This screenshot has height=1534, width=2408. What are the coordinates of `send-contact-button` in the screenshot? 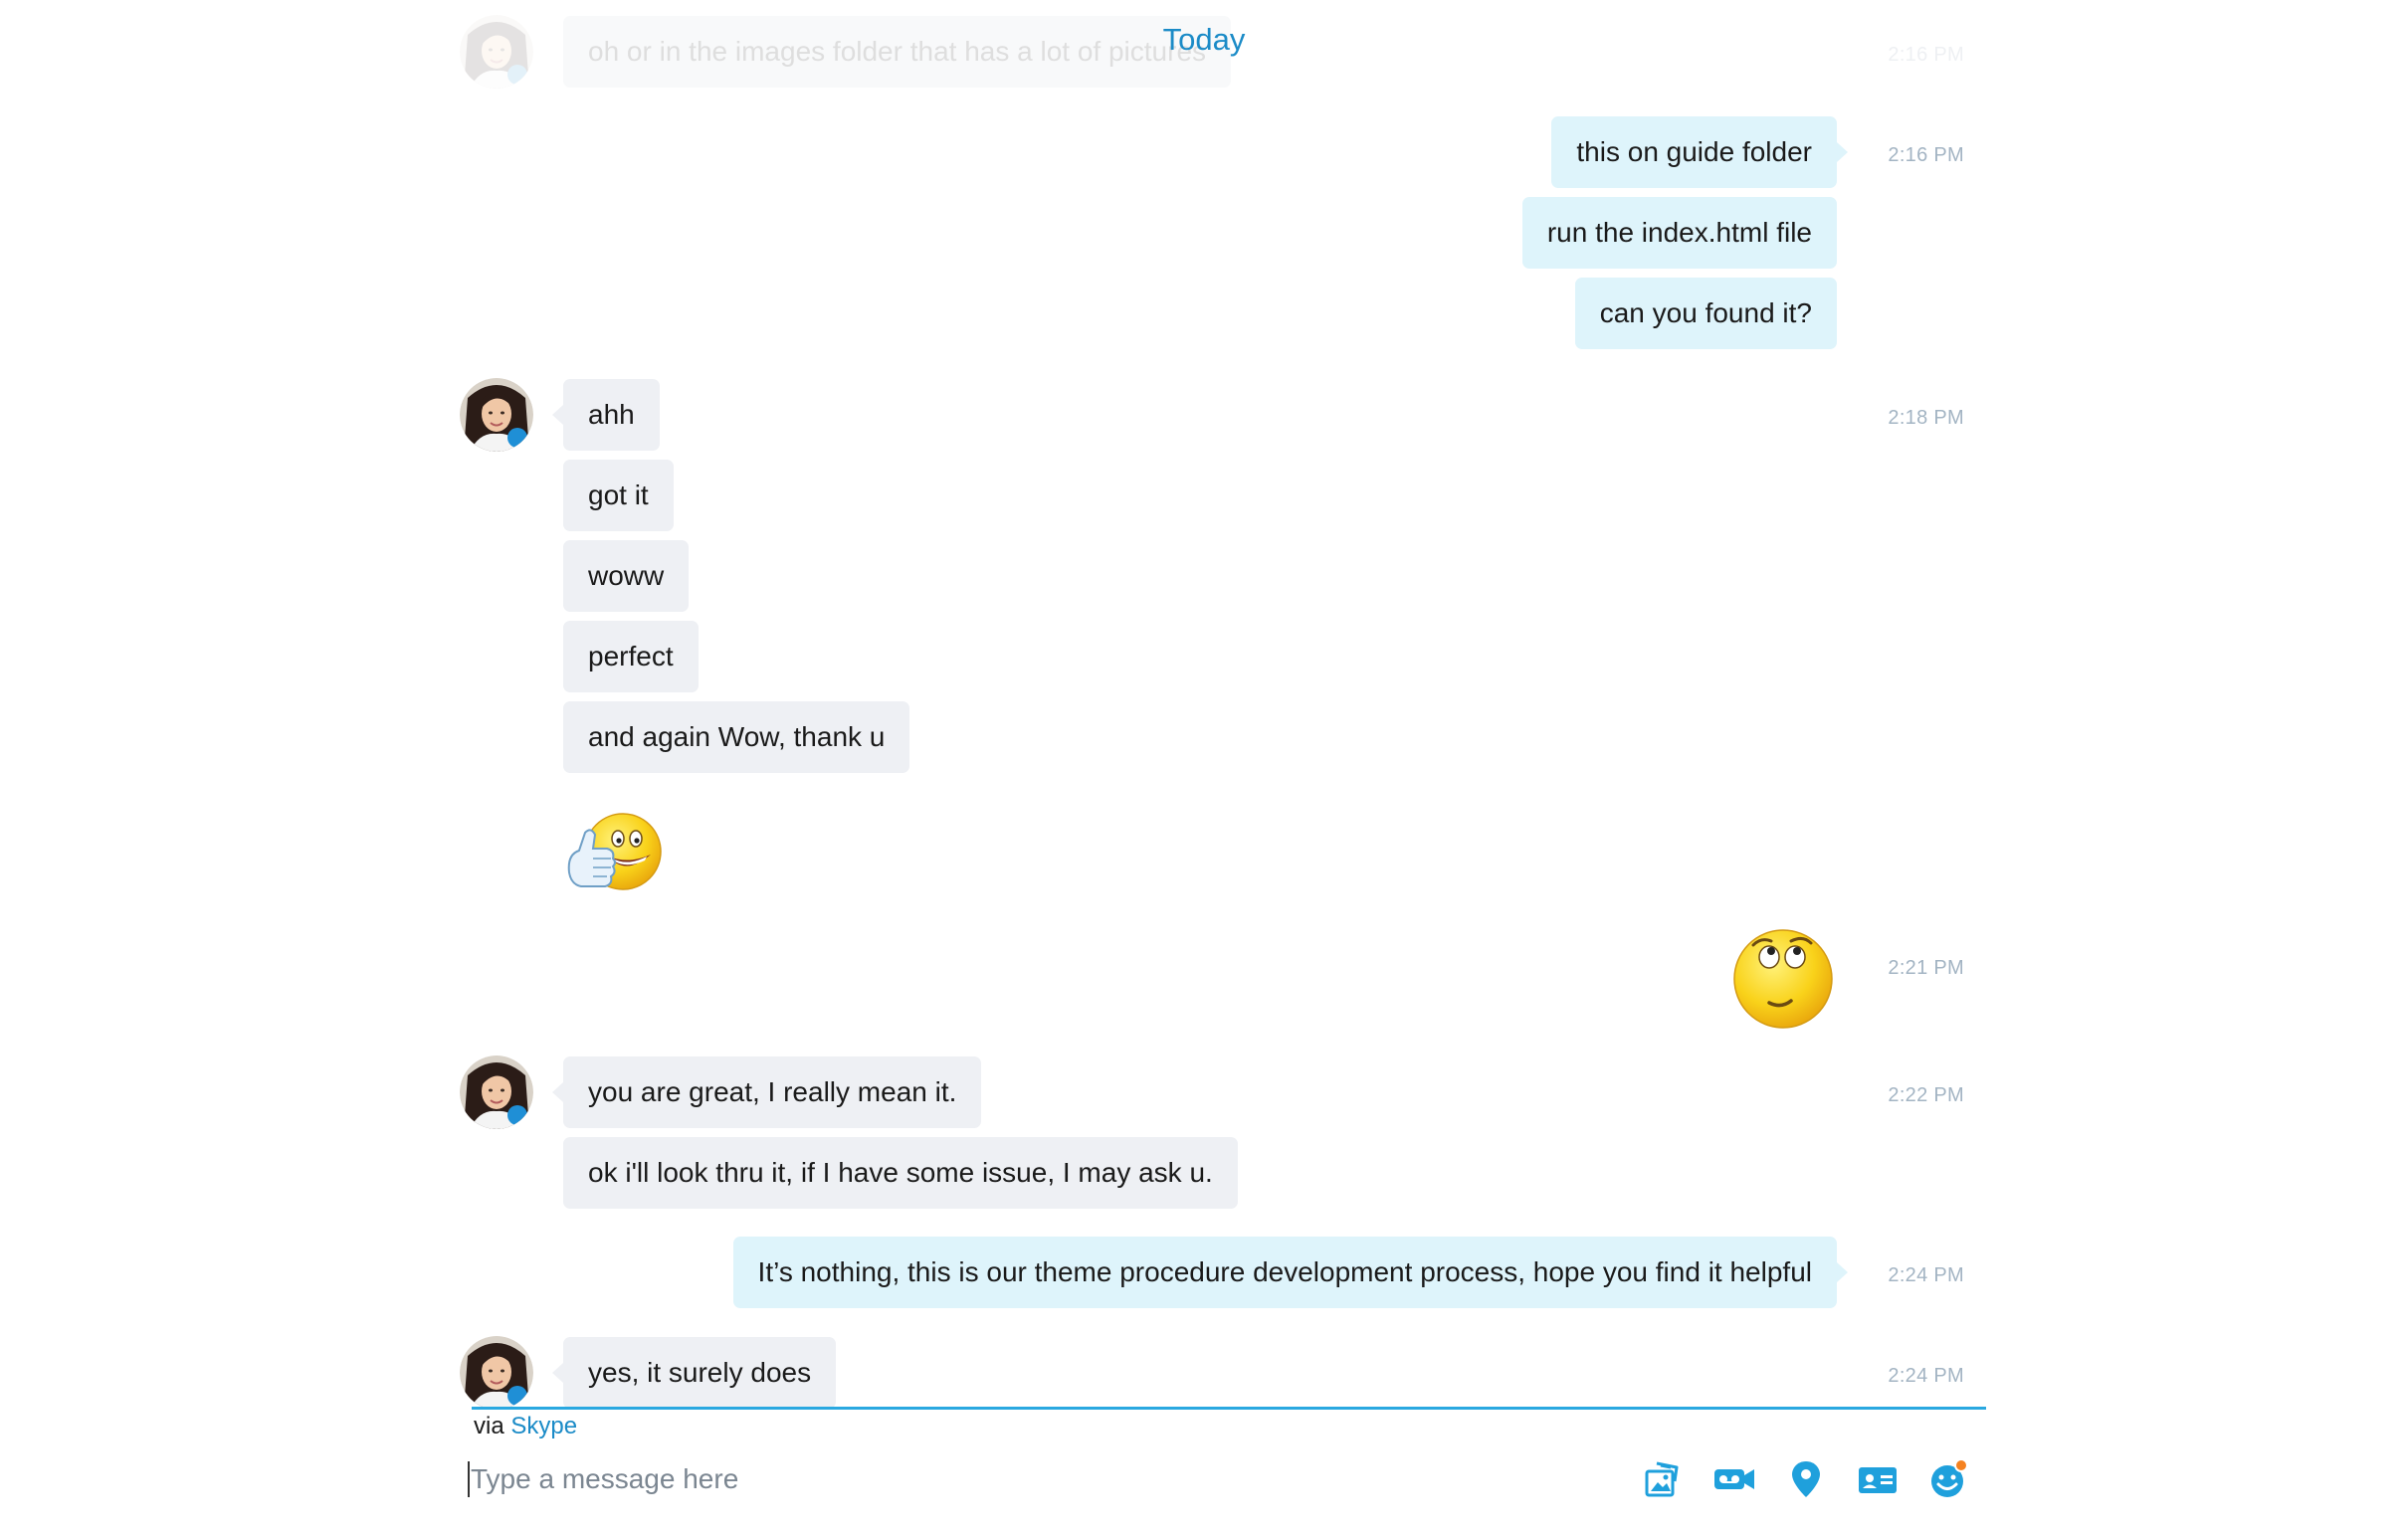 It's located at (1878, 1481).